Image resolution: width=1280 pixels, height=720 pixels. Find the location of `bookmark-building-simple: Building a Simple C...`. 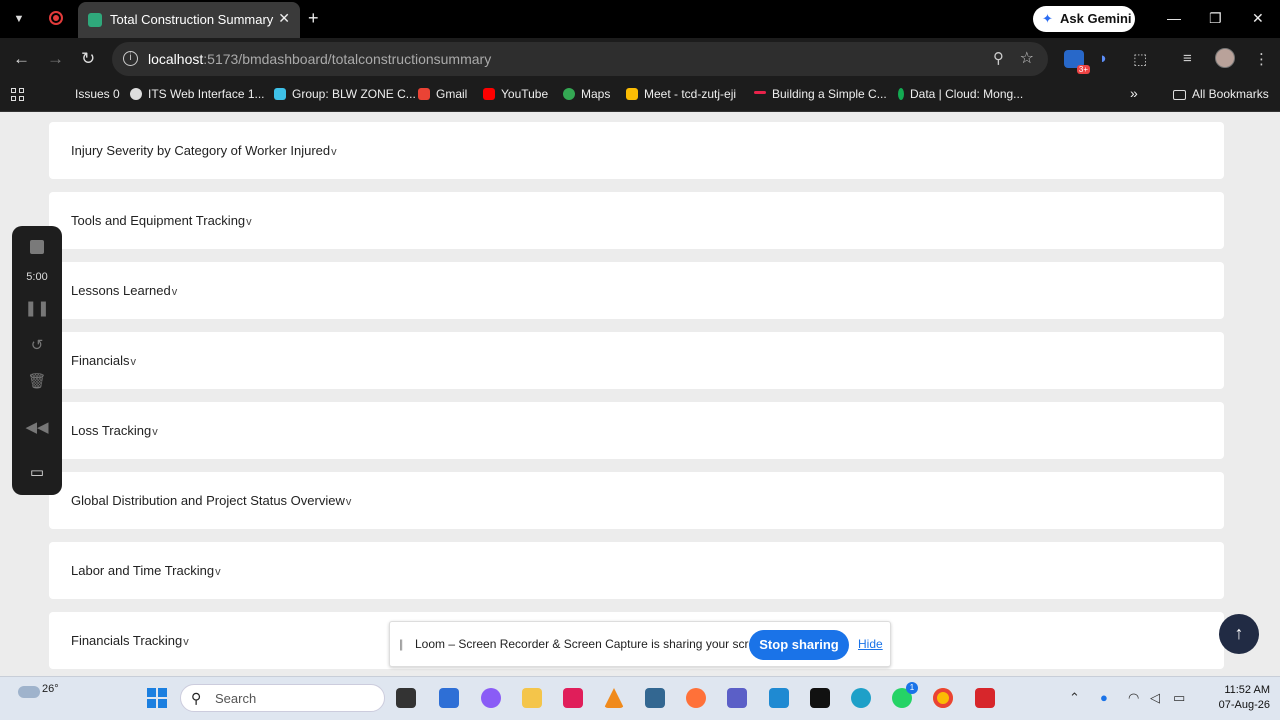

bookmark-building-simple: Building a Simple C... is located at coordinates (820, 94).